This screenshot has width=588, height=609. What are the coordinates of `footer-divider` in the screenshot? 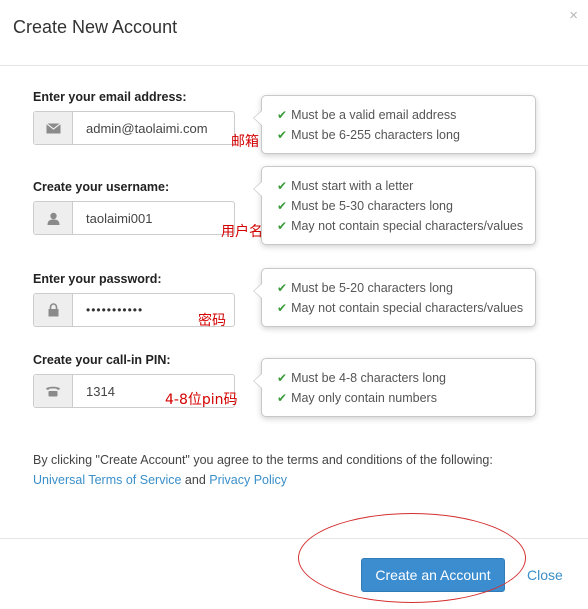 It's located at (294, 538).